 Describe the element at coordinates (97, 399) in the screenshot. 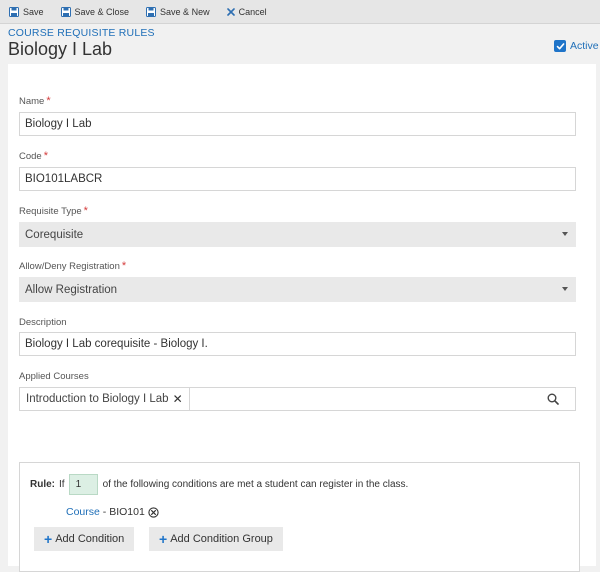

I see `course-tag-label: Introduction to Biology I Lab` at that location.